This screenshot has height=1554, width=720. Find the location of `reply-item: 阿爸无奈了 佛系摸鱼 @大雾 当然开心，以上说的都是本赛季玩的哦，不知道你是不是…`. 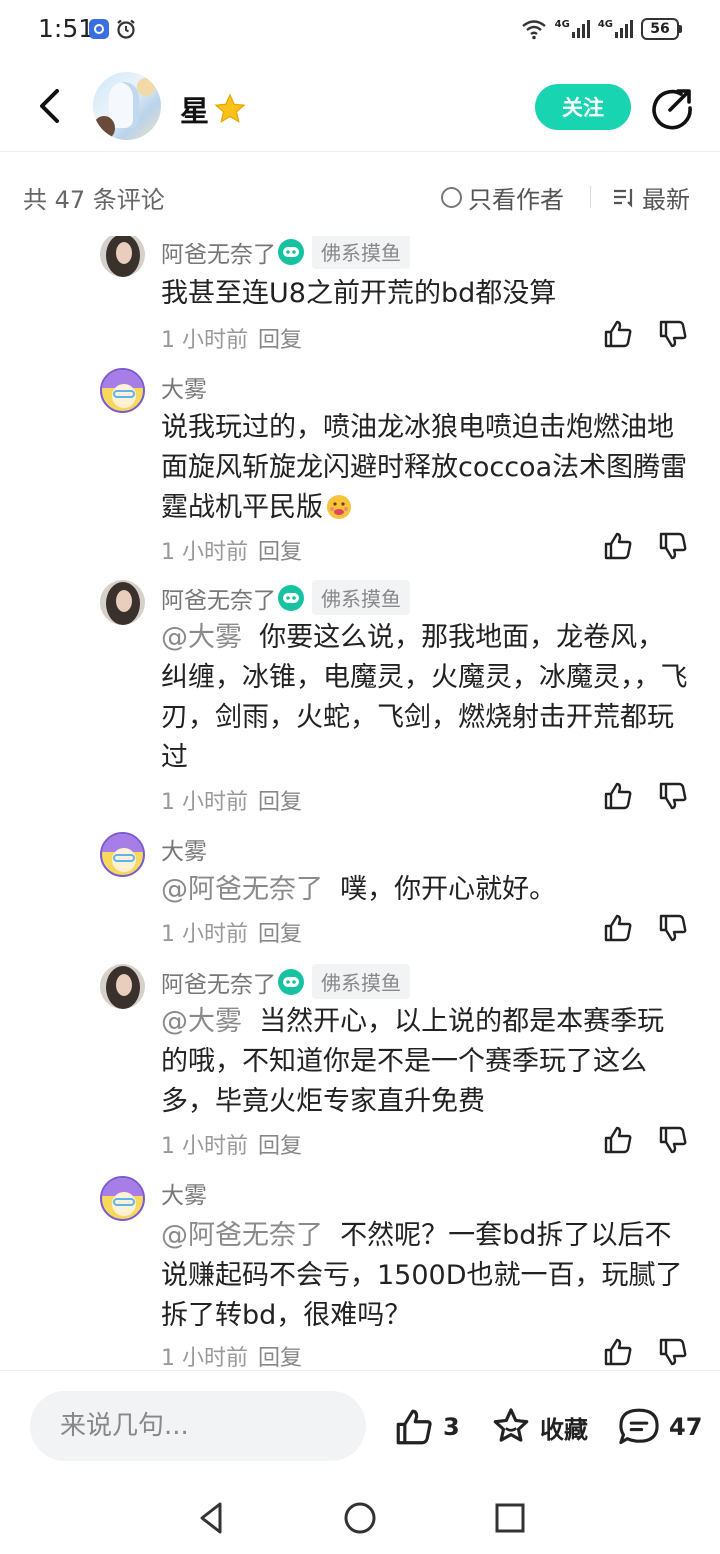

reply-item: 阿爸无奈了 佛系摸鱼 @大雾 当然开心，以上说的都是本赛季玩的哦，不知道你是不是… is located at coordinates (360, 1064).